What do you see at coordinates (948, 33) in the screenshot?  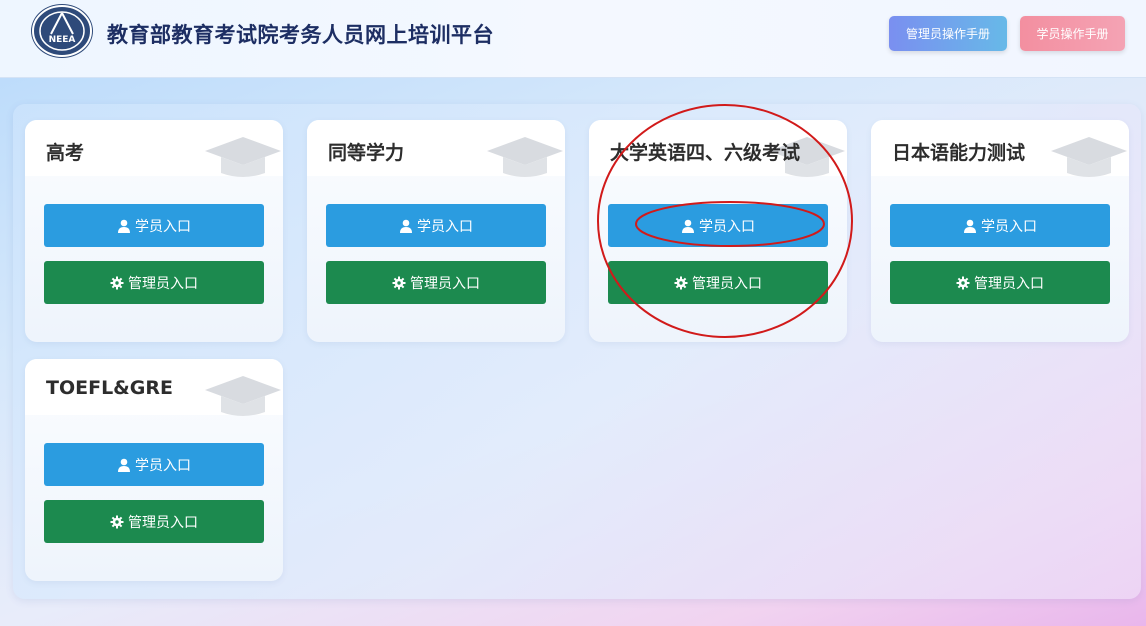 I see `admin-manual-button: 管理员操作手册` at bounding box center [948, 33].